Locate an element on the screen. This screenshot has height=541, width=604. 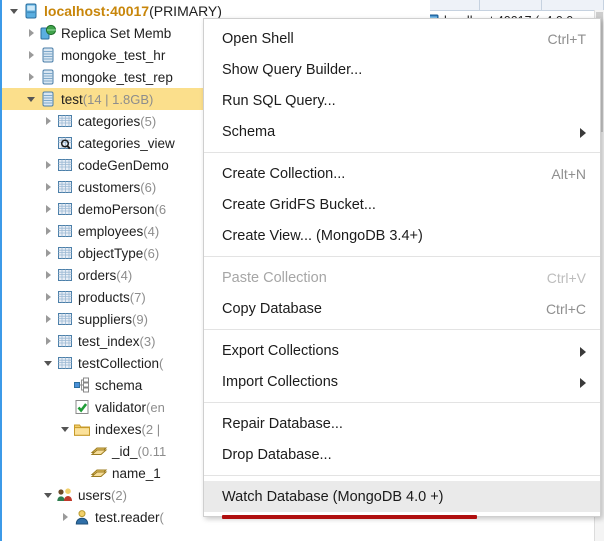
tree-item-label: employees is located at coordinates (111, 231).